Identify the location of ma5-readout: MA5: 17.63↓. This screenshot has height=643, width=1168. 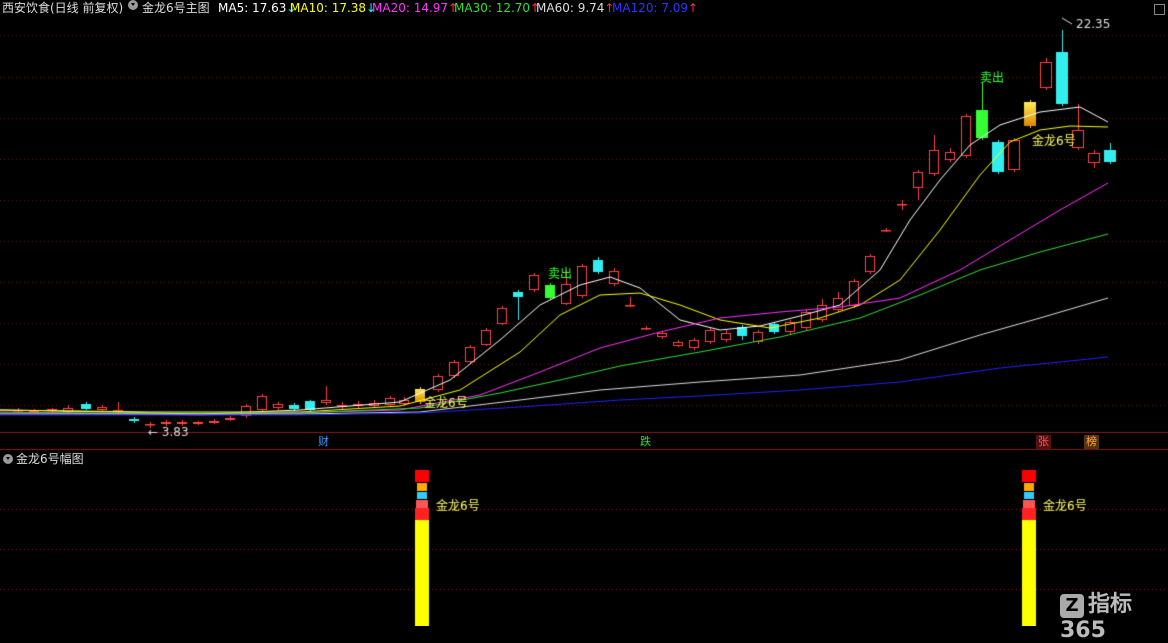
(257, 8).